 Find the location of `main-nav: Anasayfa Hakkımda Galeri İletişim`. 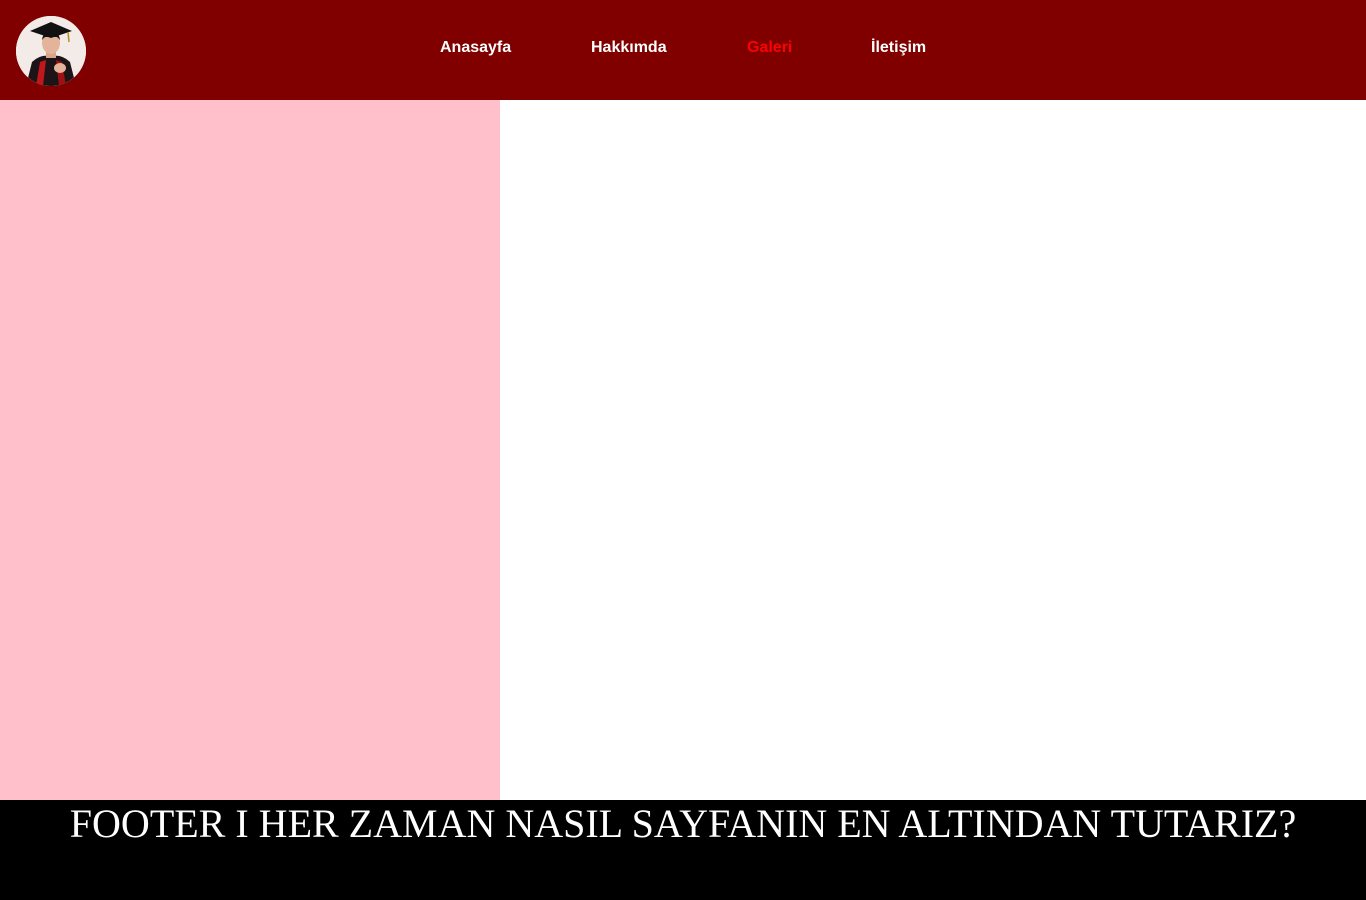

main-nav: Anasayfa Hakkımda Galeri İletişim is located at coordinates (683, 50).